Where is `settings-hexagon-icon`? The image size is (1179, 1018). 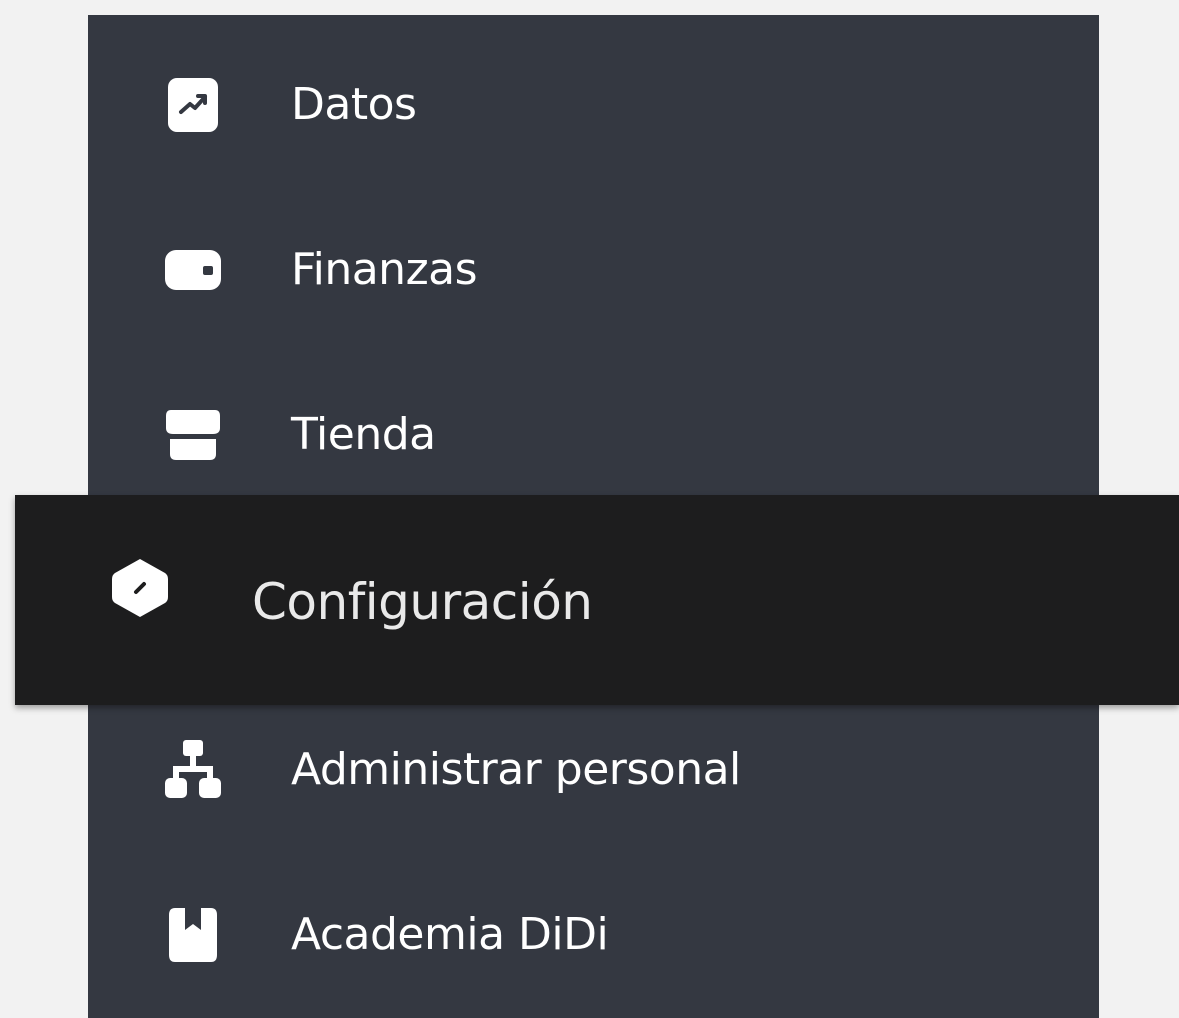 settings-hexagon-icon is located at coordinates (140, 588).